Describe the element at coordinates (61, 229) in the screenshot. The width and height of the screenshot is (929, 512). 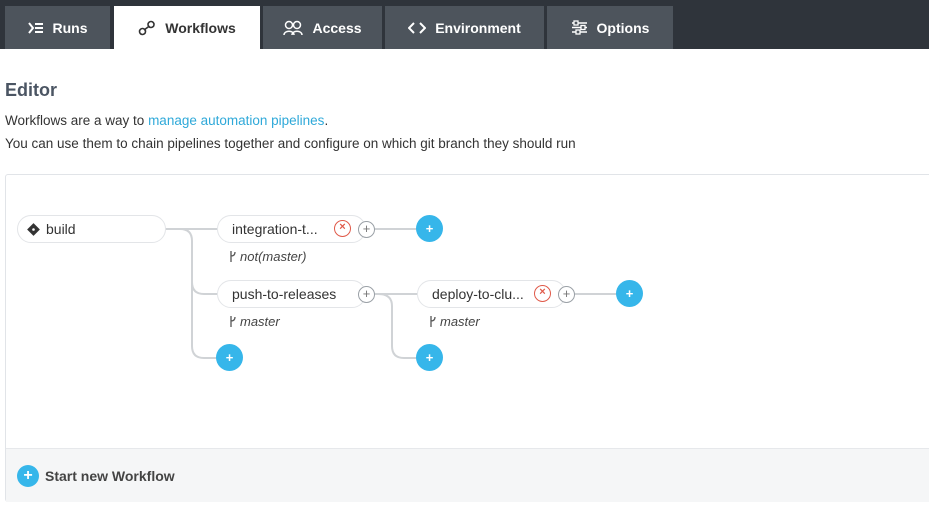
I see `node-label: build` at that location.